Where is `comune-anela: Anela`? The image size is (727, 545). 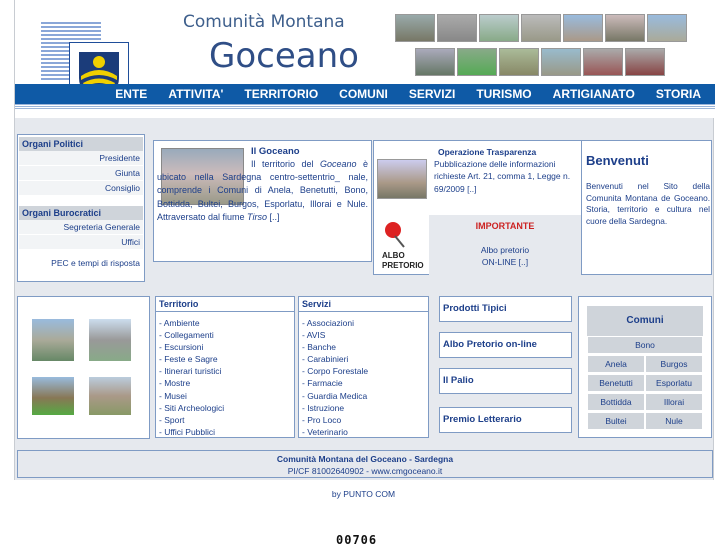 comune-anela: Anela is located at coordinates (616, 364).